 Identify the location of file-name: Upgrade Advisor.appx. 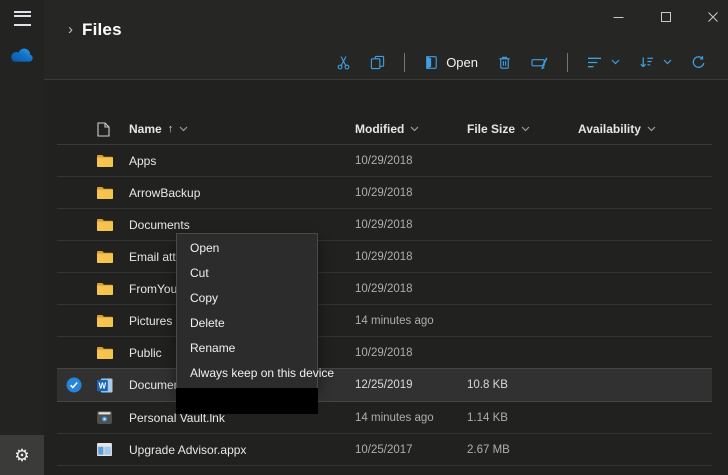
(188, 449).